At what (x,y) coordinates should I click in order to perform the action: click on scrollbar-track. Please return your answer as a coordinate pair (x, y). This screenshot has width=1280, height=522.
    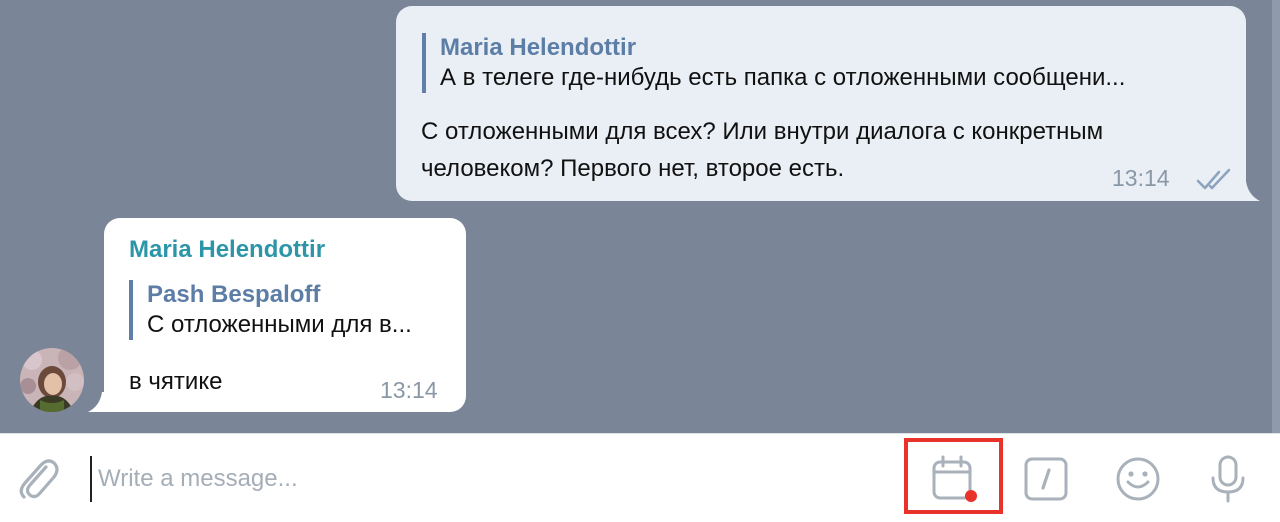
    Looking at the image, I should click on (1276, 216).